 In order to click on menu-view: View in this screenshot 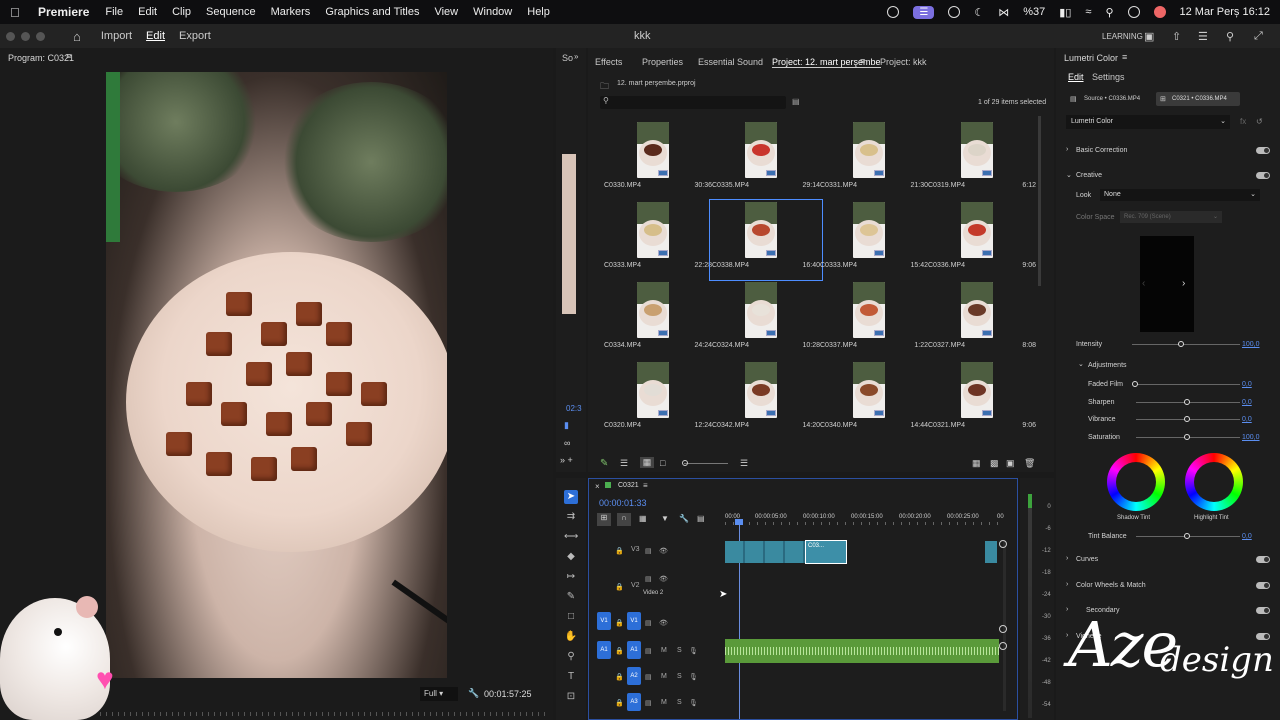, I will do `click(446, 12)`.